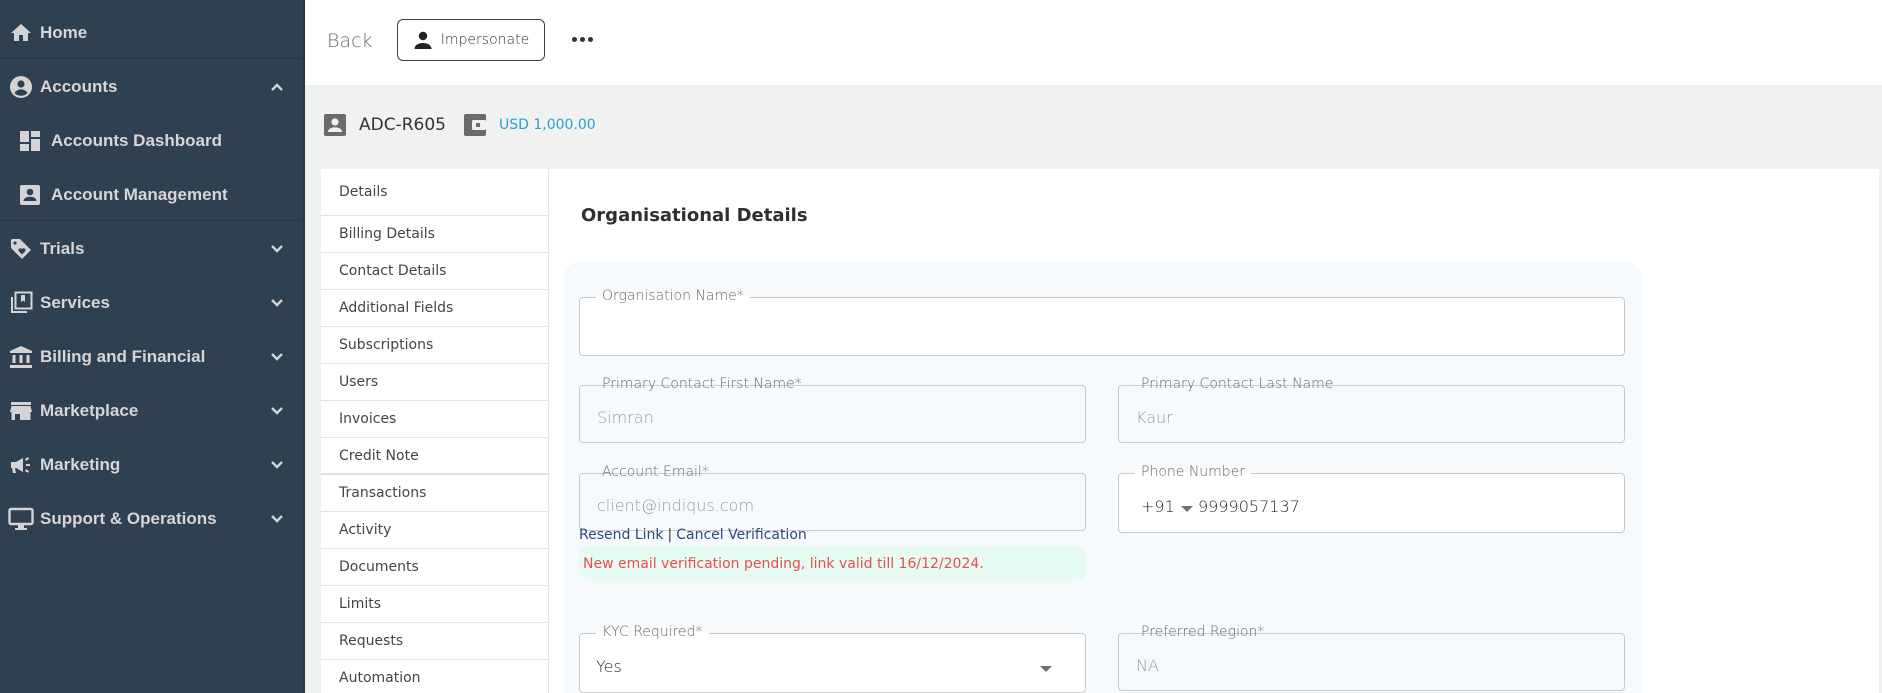 Image resolution: width=1882 pixels, height=693 pixels. What do you see at coordinates (383, 493) in the screenshot?
I see `tab-label: Transactions` at bounding box center [383, 493].